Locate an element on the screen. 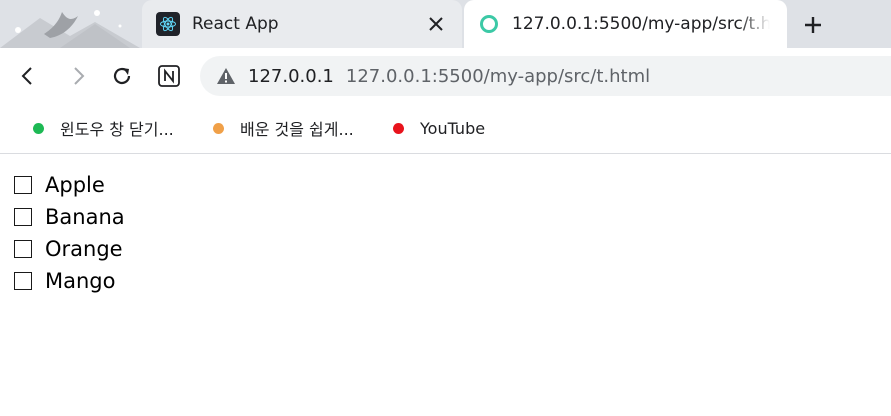 Image resolution: width=891 pixels, height=416 pixels. tab-title: 127.0.0.1:5500/my-app/src/t.html is located at coordinates (641, 24).